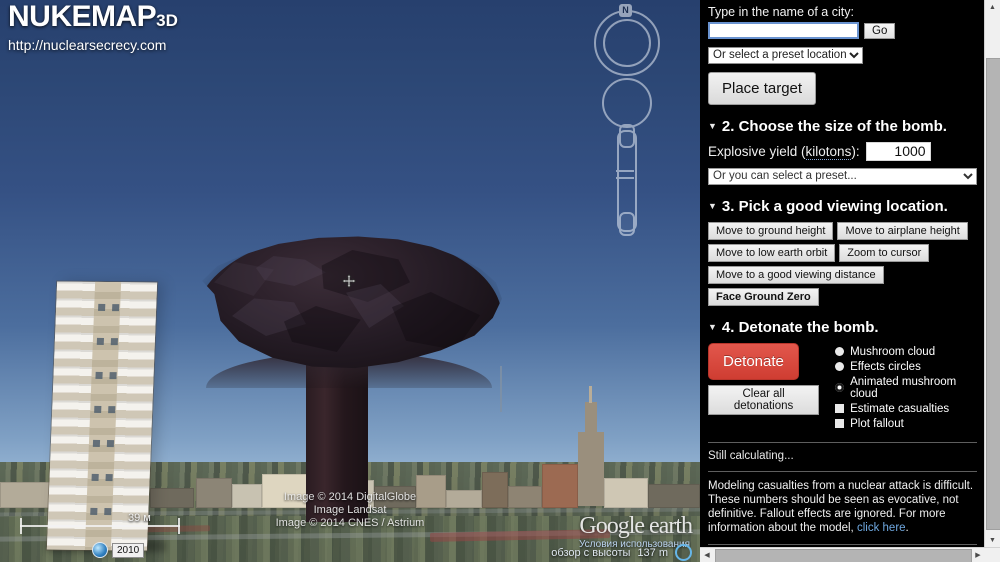  I want to click on logo-title: NUKEMAP, so click(82, 16).